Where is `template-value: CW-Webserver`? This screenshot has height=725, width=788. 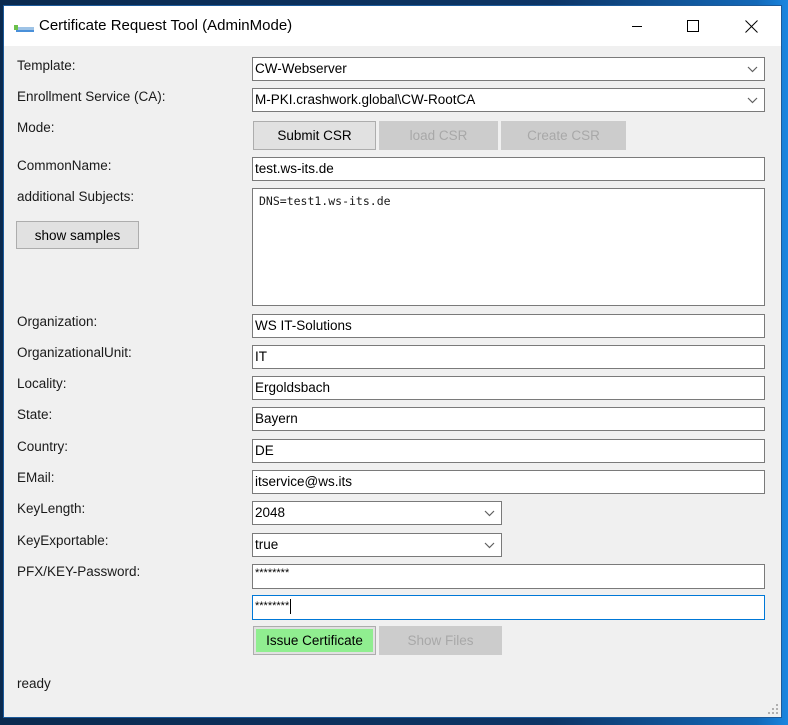 template-value: CW-Webserver is located at coordinates (301, 68).